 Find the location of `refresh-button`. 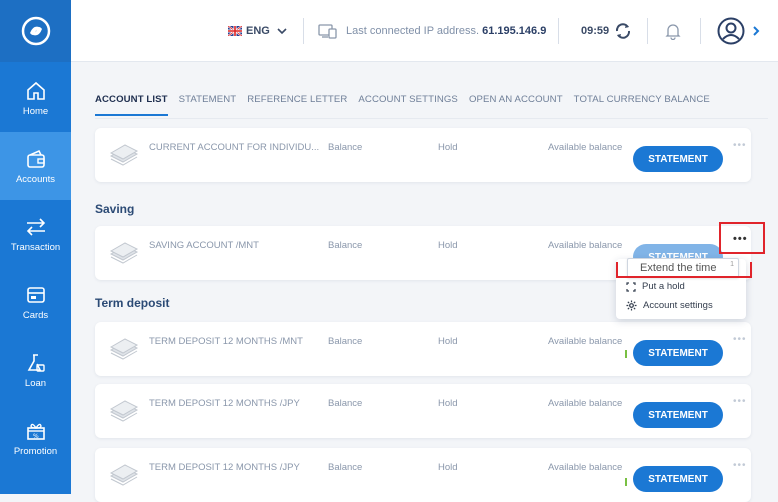

refresh-button is located at coordinates (623, 31).